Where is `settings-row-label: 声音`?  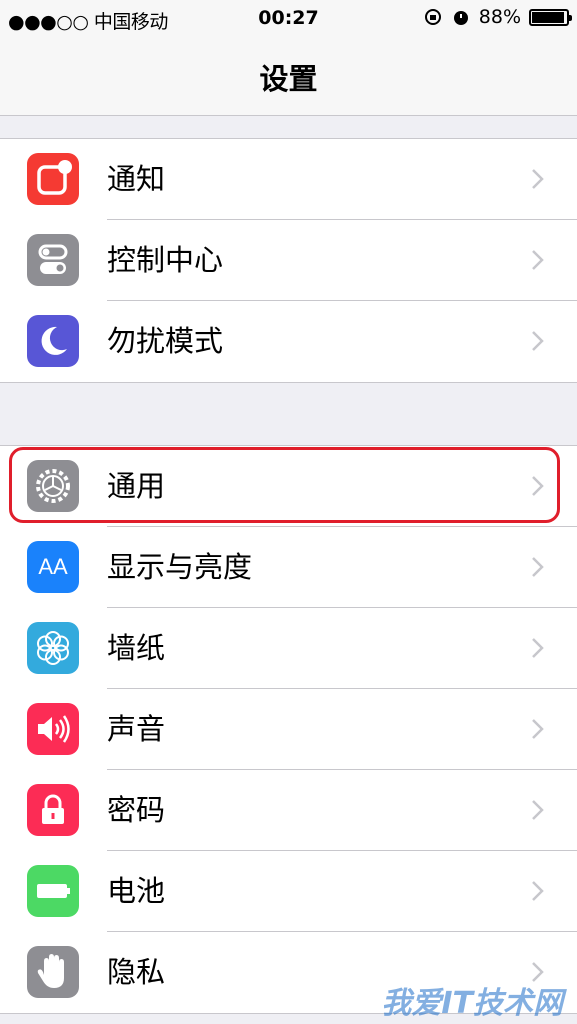 settings-row-label: 声音 is located at coordinates (136, 729).